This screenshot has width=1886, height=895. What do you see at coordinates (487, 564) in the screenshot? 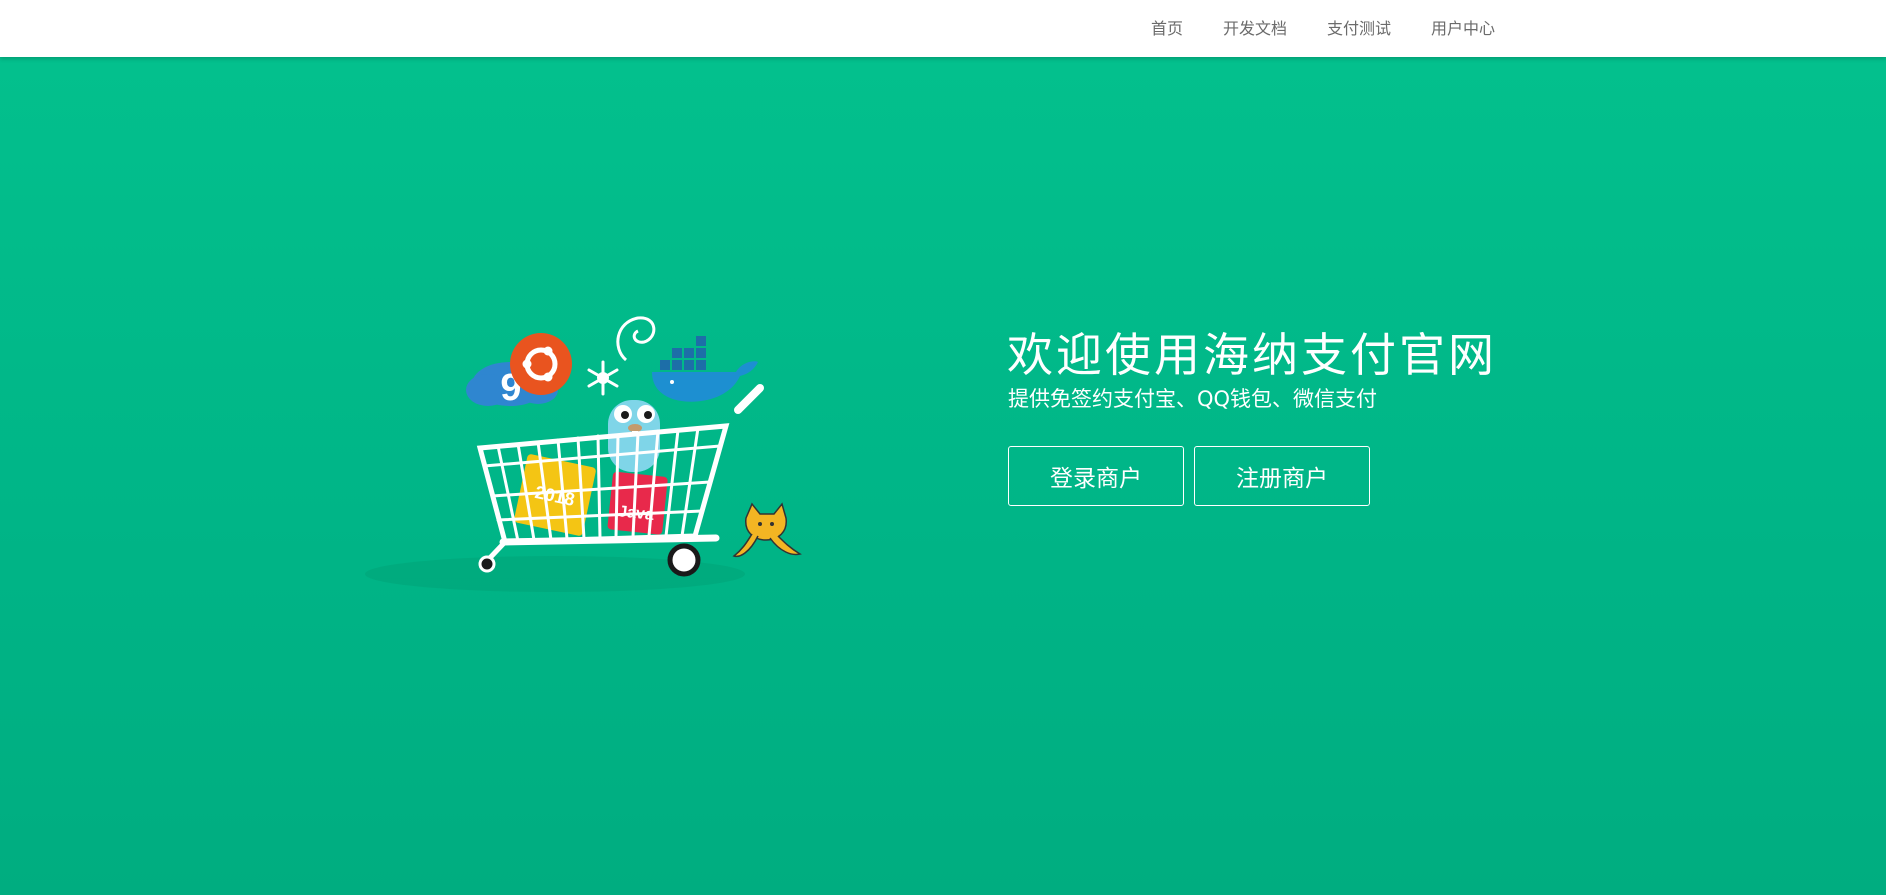
I see `cart-wheel-small` at bounding box center [487, 564].